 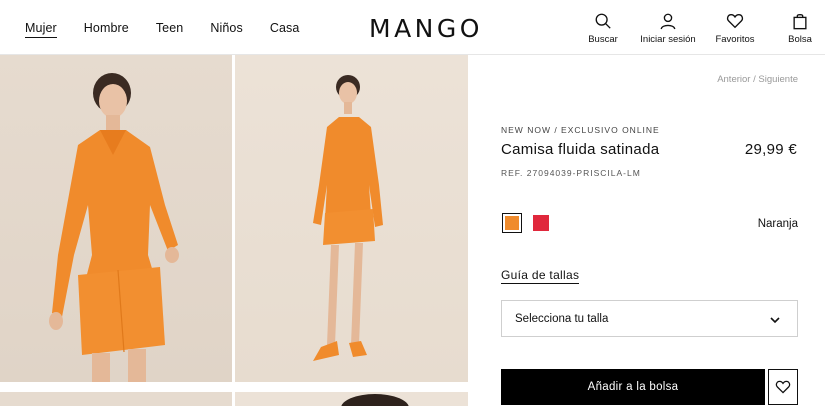 I want to click on user-icon, so click(x=668, y=21).